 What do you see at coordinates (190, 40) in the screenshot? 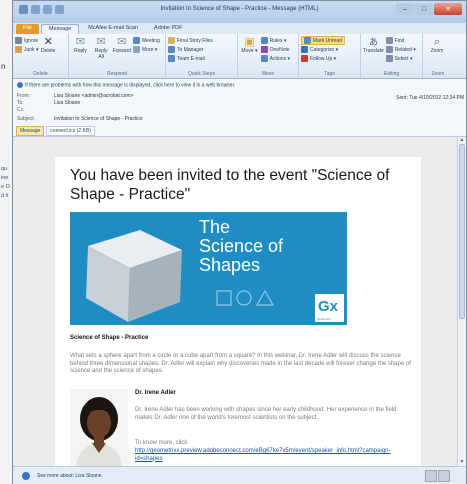
I see `quick-step-item: Final Story Files` at bounding box center [190, 40].